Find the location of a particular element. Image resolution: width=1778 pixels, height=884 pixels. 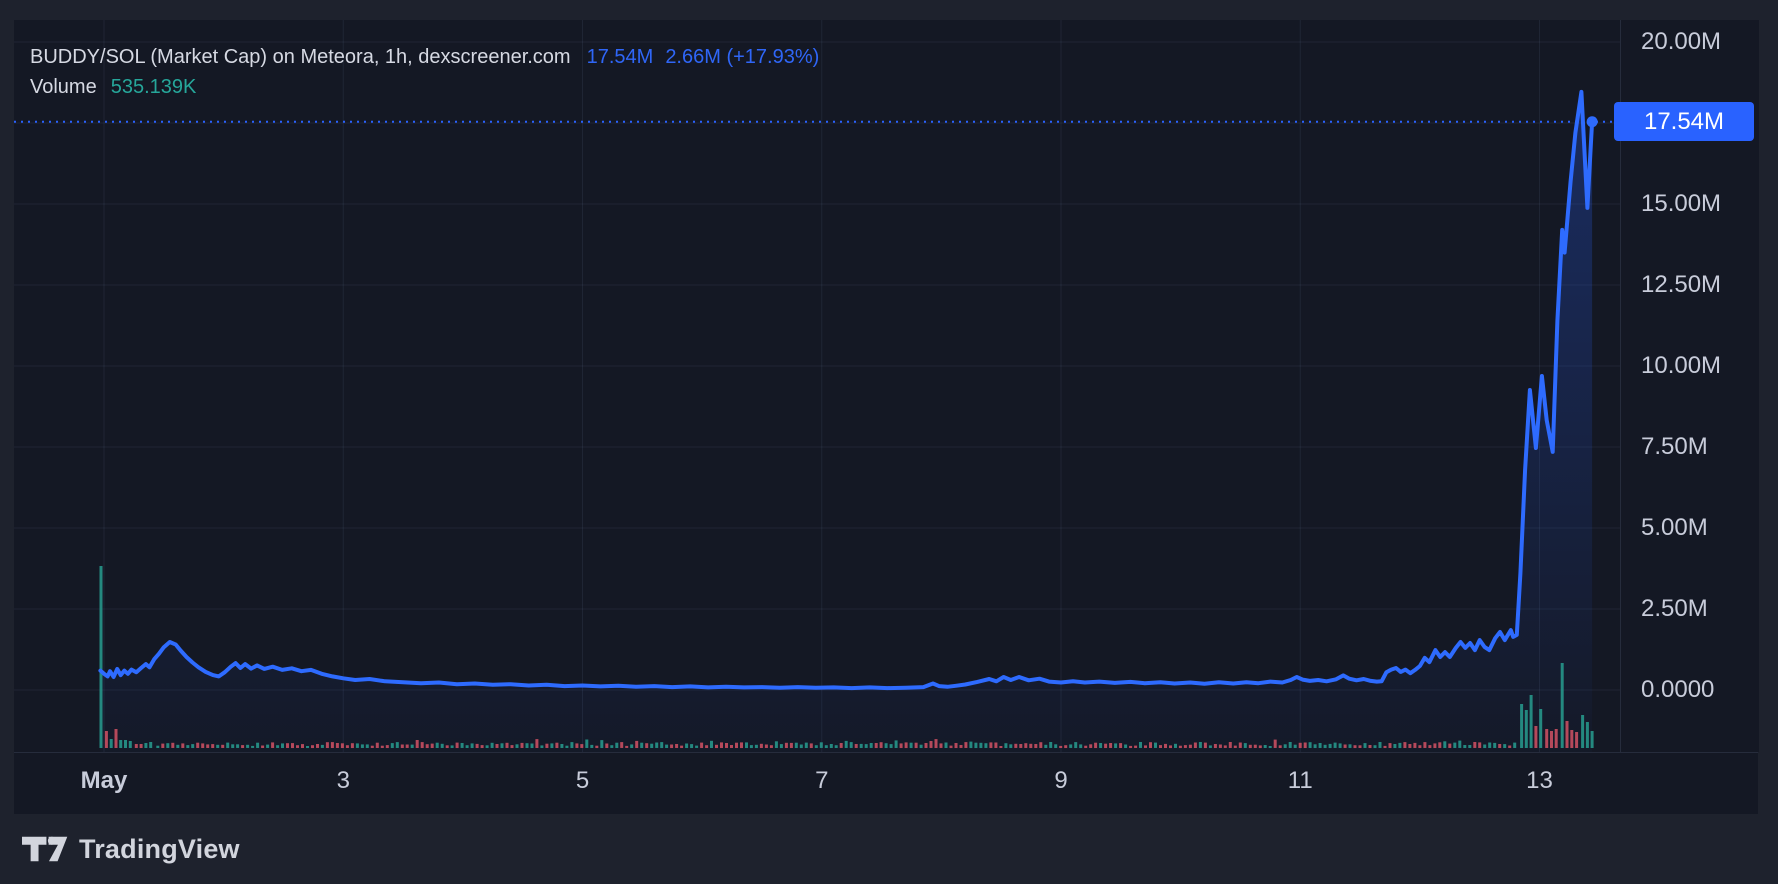

x-axis-label: 7 is located at coordinates (822, 780).